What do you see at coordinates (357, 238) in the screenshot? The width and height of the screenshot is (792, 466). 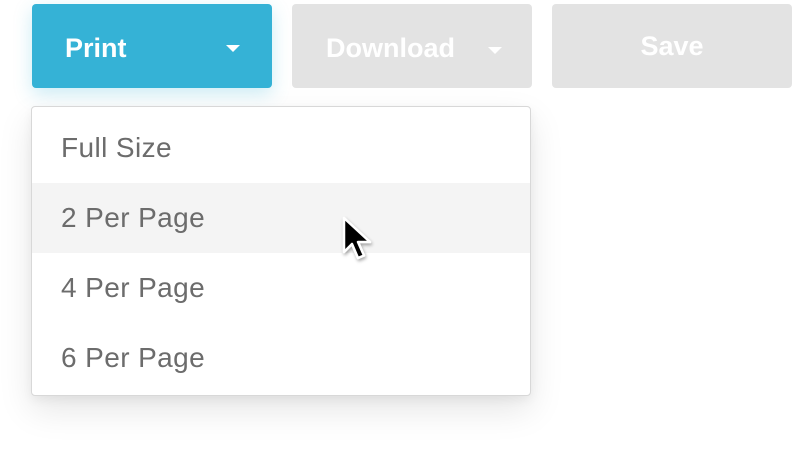 I see `mouse-pointer-icon` at bounding box center [357, 238].